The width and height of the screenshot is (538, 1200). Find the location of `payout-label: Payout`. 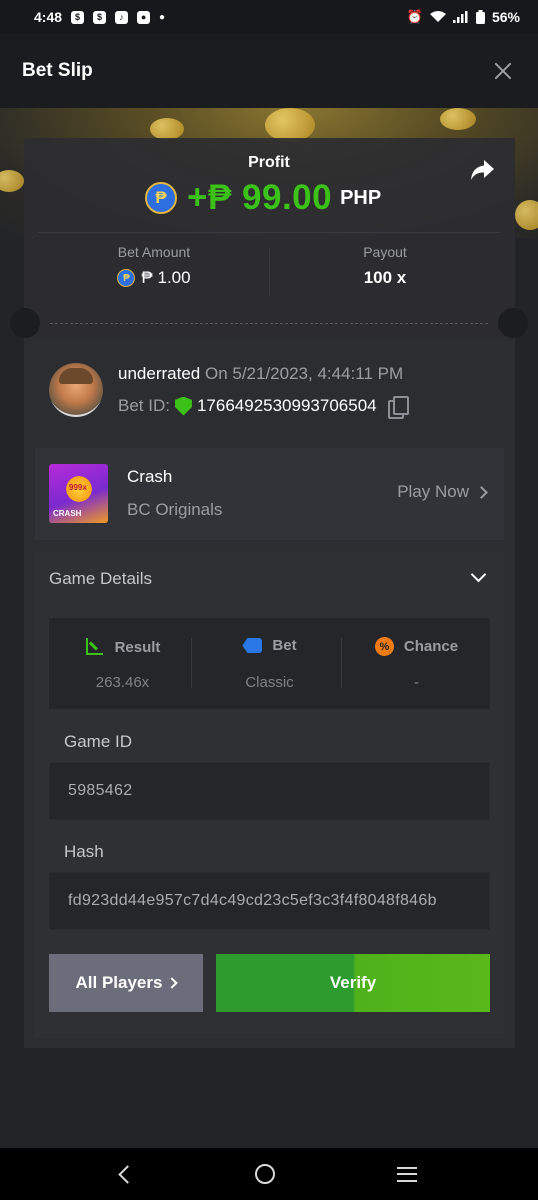

payout-label: Payout is located at coordinates (385, 252).